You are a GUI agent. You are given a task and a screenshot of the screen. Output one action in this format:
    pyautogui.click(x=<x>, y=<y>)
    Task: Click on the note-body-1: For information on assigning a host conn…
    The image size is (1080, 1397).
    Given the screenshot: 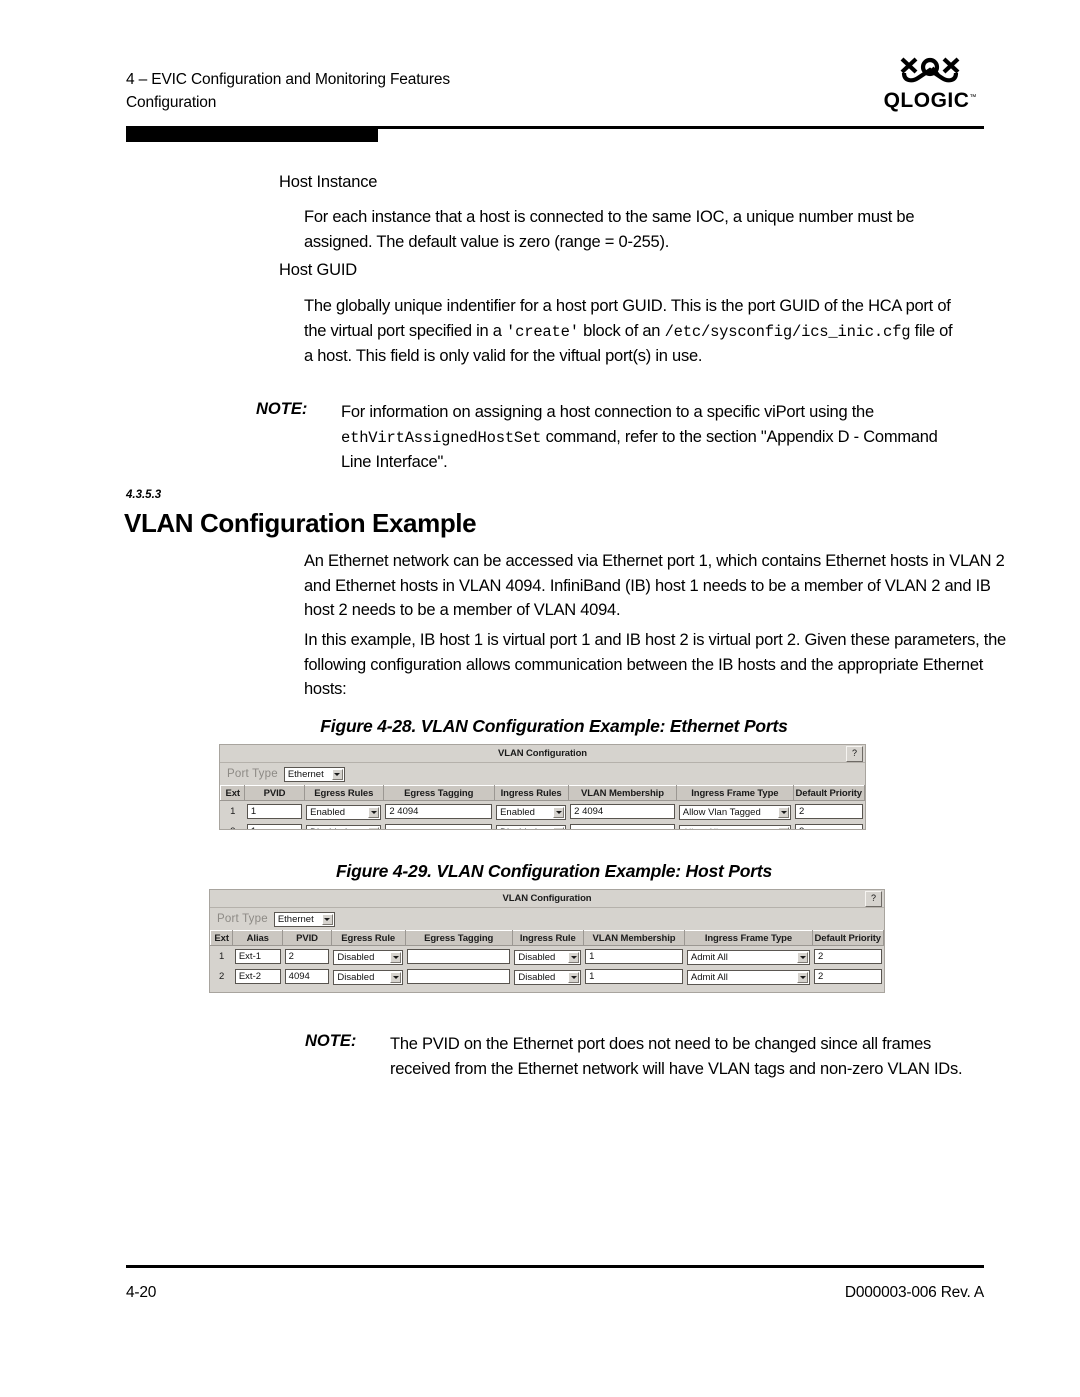 What is the action you would take?
    pyautogui.click(x=652, y=437)
    